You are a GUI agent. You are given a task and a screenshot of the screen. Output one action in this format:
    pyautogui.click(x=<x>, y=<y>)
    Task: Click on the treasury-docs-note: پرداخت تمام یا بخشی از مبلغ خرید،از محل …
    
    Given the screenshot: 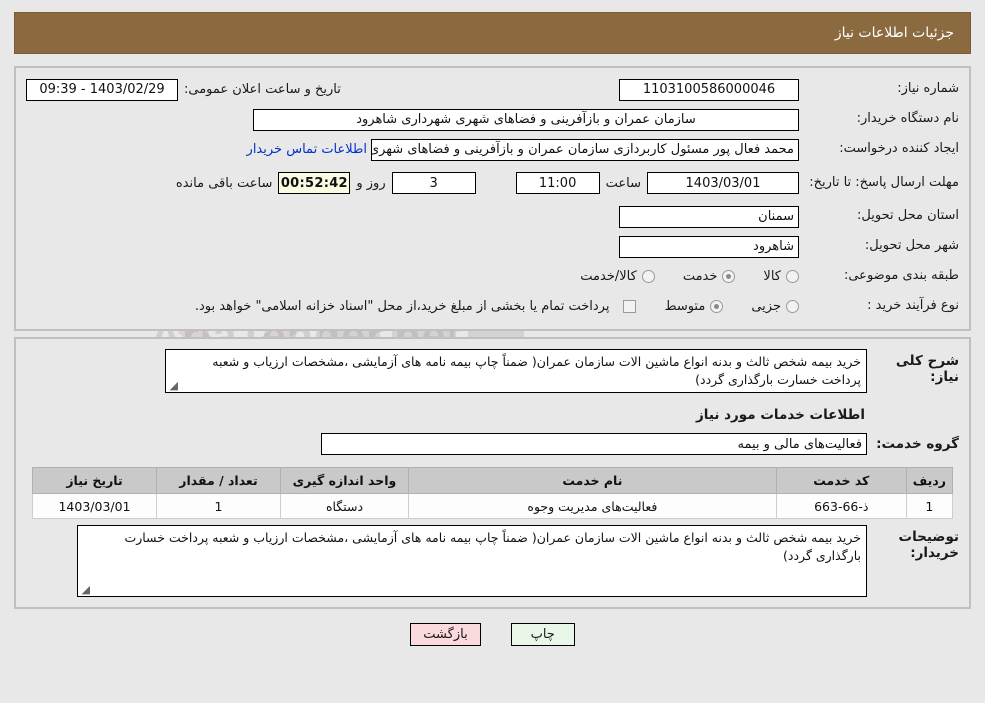 What is the action you would take?
    pyautogui.click(x=402, y=306)
    